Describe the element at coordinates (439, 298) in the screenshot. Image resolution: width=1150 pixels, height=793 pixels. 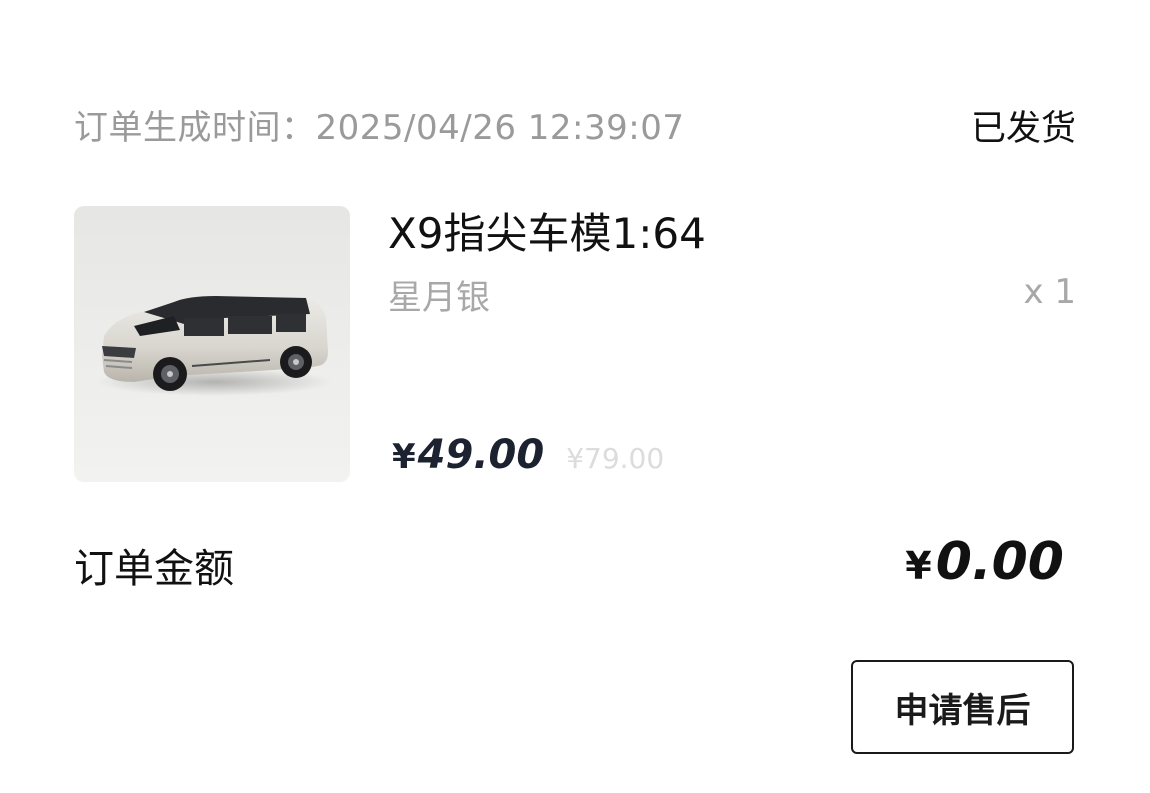
I see `product-variant: 星月银` at that location.